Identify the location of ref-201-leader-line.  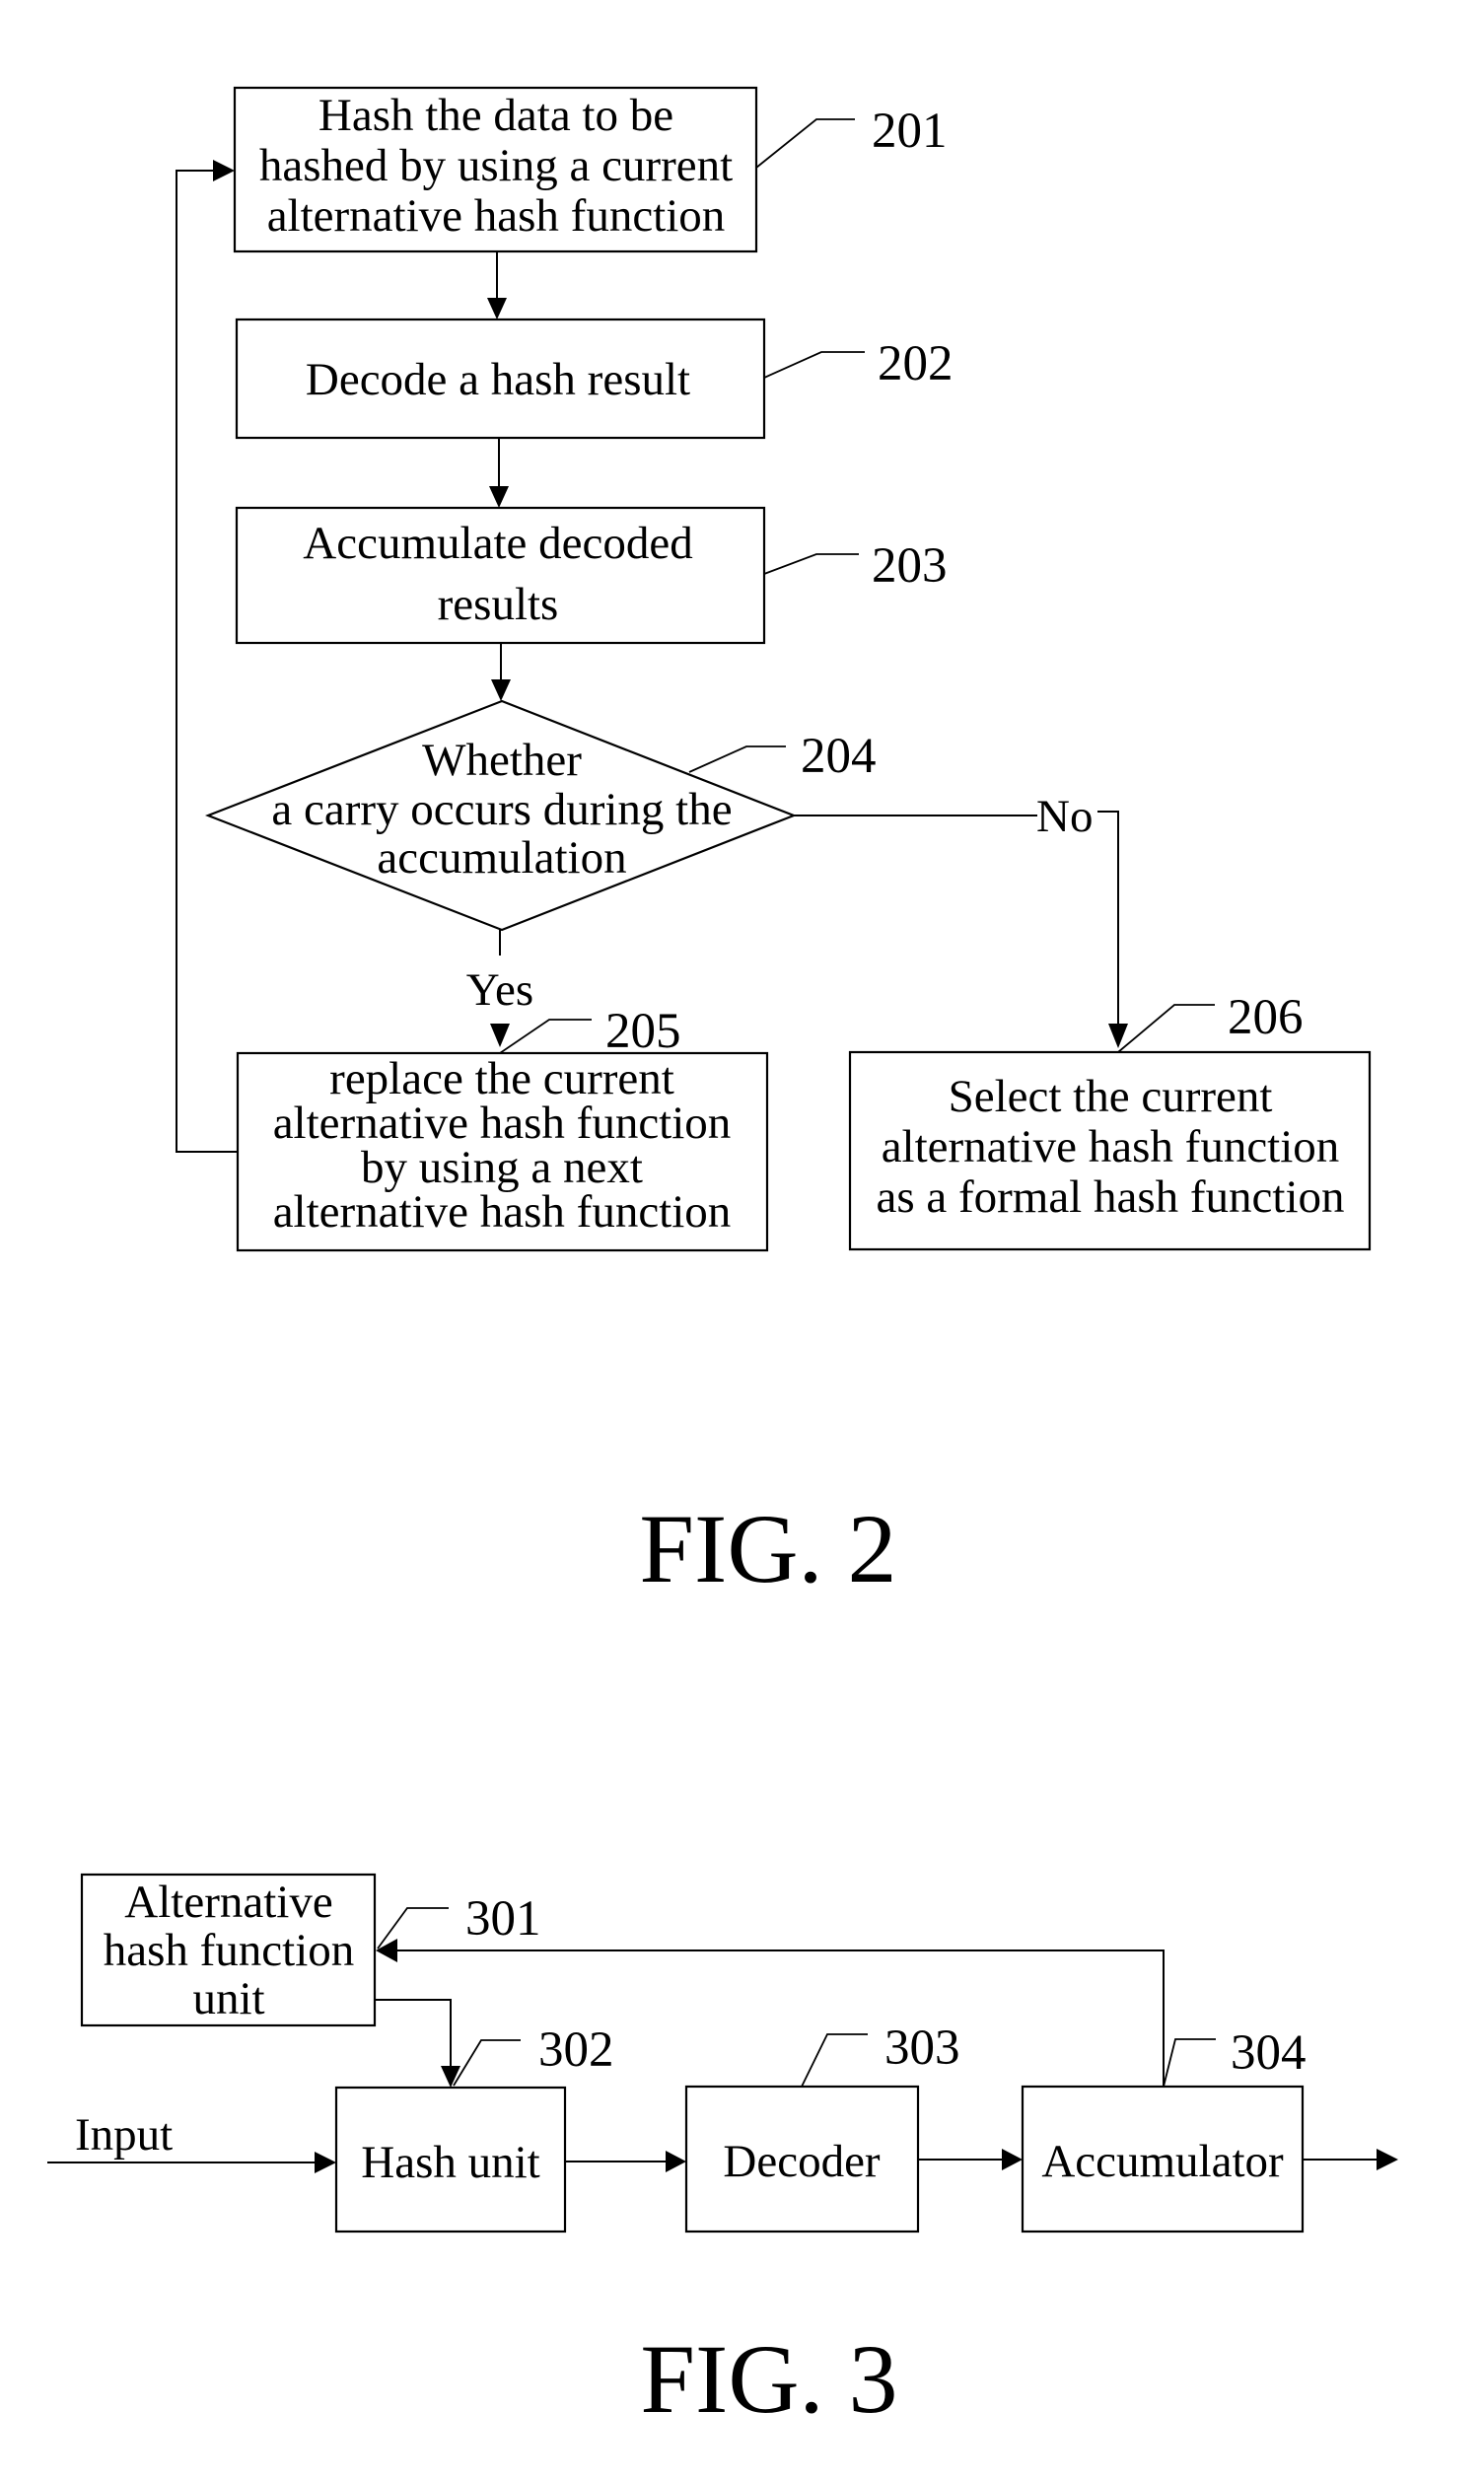
(805, 143).